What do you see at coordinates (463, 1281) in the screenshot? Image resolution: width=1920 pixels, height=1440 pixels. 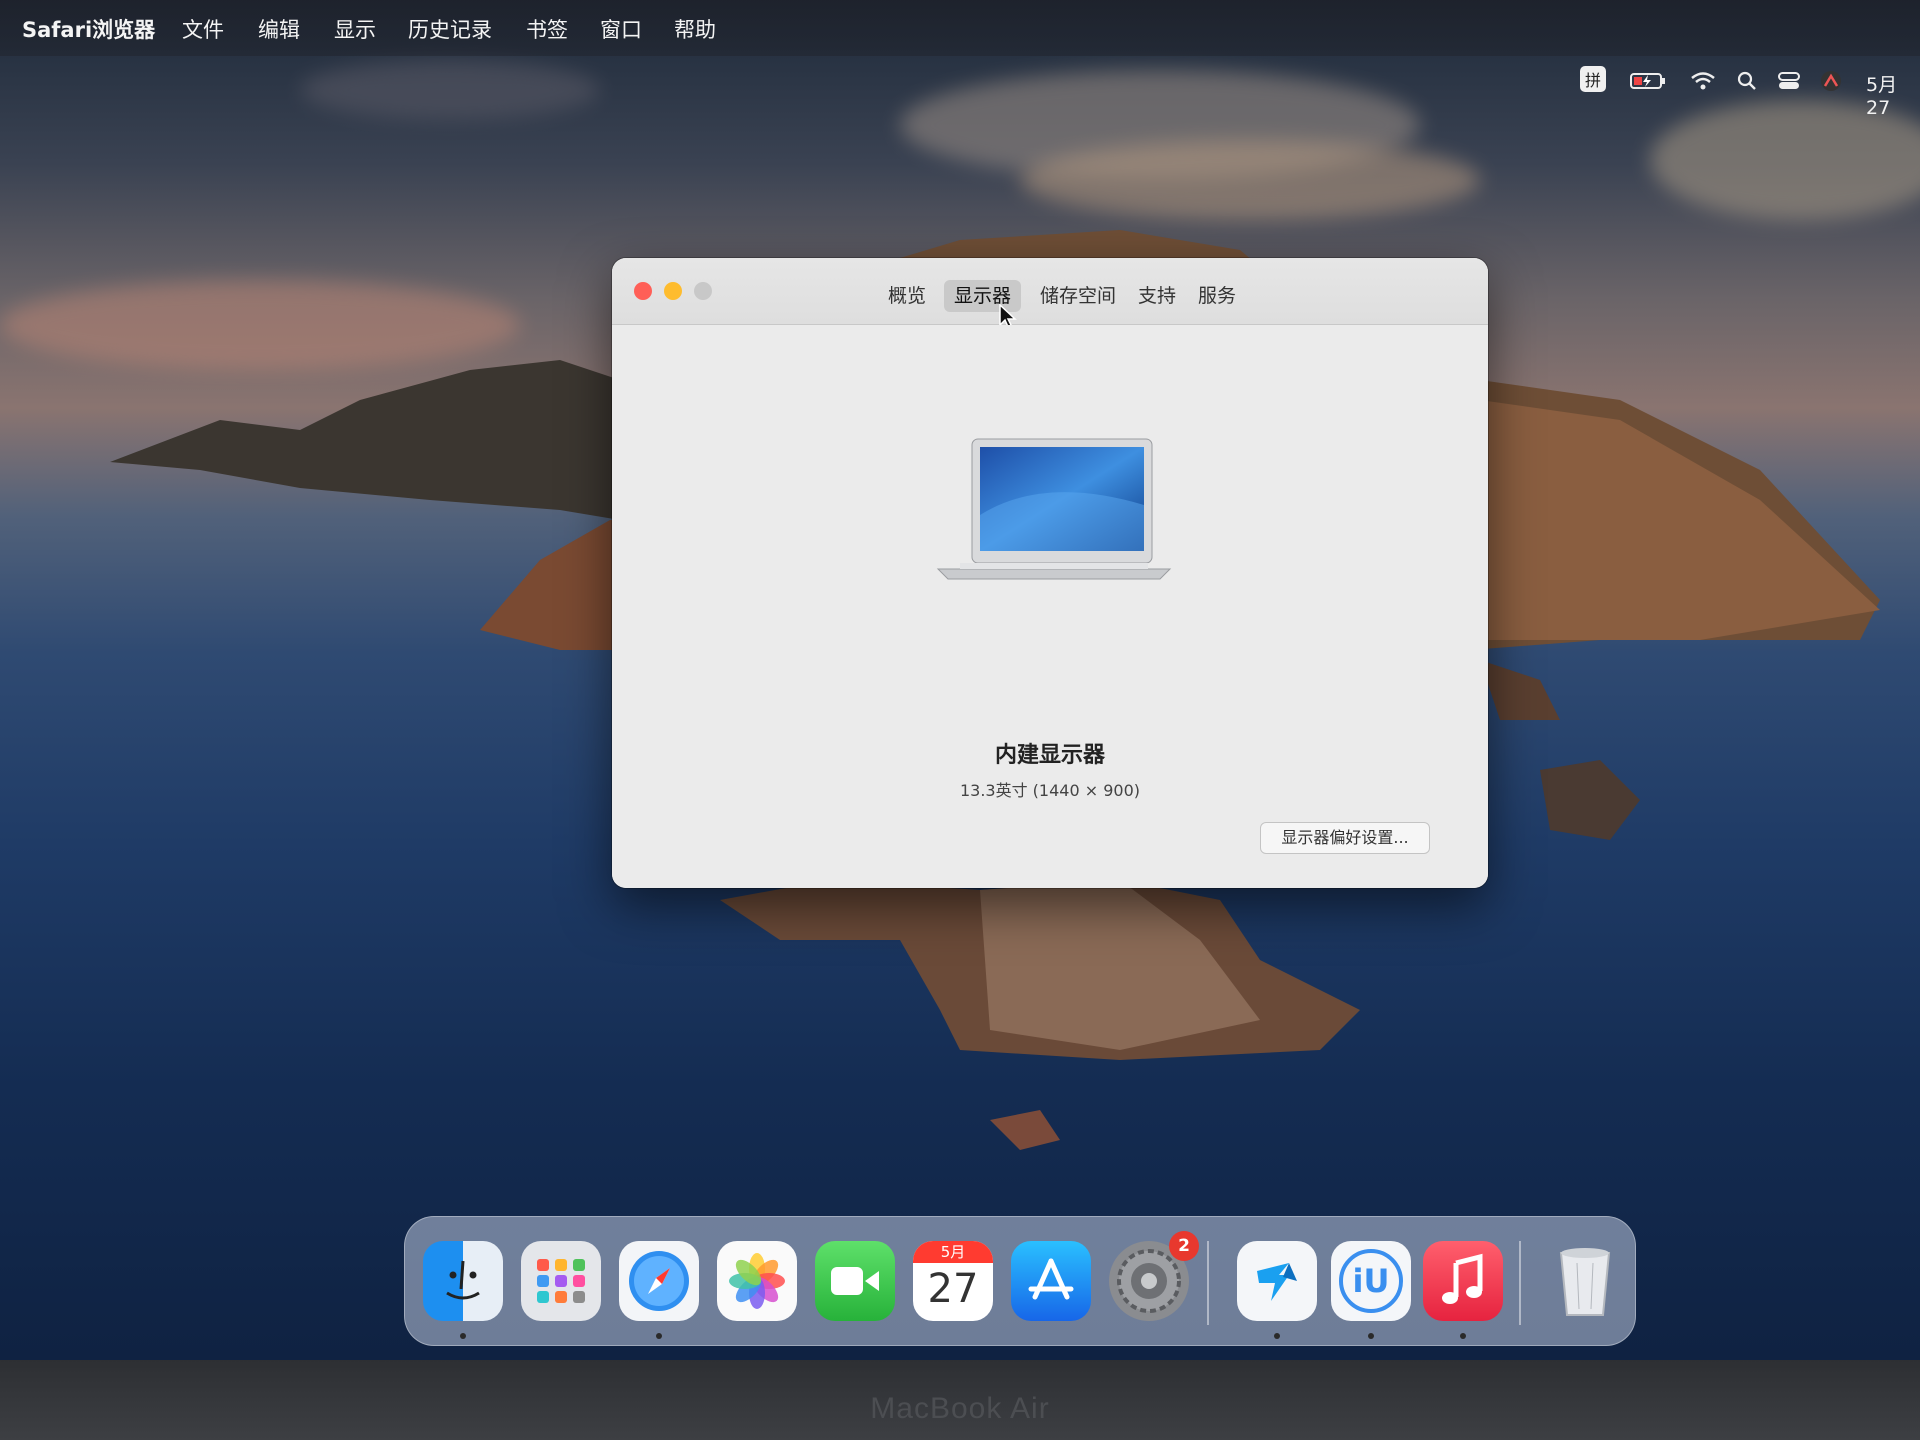 I see `finder-icon` at bounding box center [463, 1281].